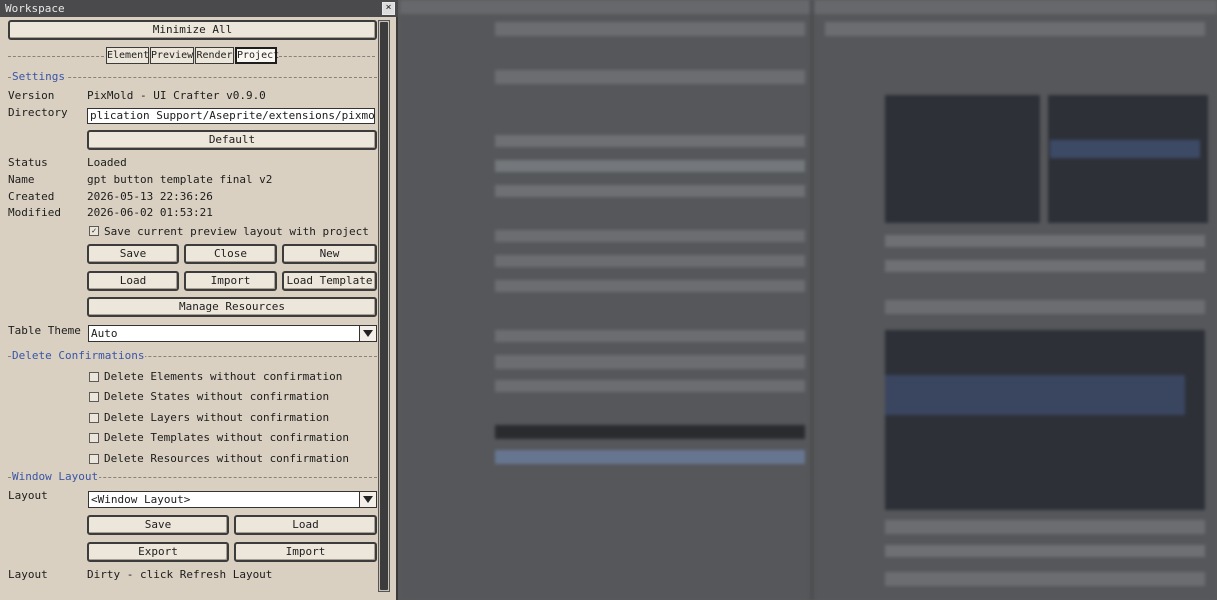 The width and height of the screenshot is (1217, 600). What do you see at coordinates (329, 281) in the screenshot?
I see `load-template-button: Load Template` at bounding box center [329, 281].